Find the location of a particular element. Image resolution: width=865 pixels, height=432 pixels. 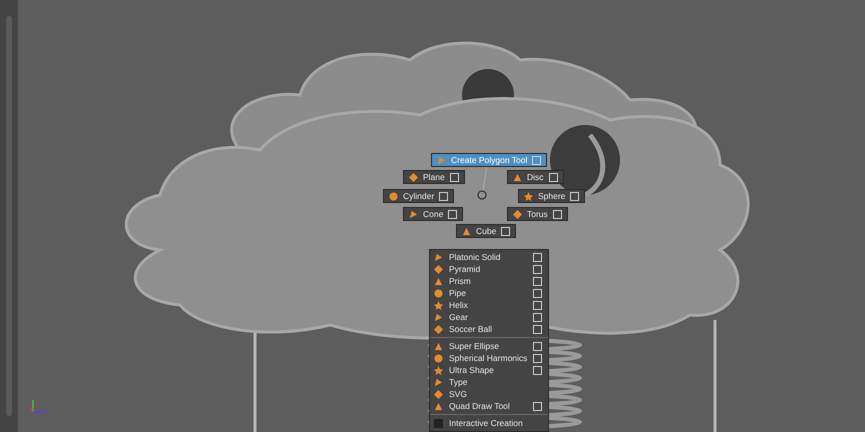

checkbox is located at coordinates (438, 423).